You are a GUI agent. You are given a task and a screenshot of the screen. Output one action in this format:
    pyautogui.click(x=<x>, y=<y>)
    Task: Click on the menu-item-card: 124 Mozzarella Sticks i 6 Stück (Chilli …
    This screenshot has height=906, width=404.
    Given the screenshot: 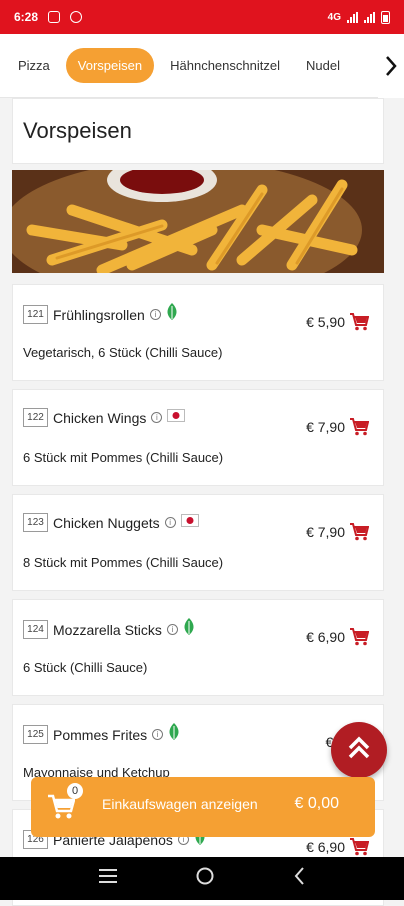 What is the action you would take?
    pyautogui.click(x=198, y=647)
    